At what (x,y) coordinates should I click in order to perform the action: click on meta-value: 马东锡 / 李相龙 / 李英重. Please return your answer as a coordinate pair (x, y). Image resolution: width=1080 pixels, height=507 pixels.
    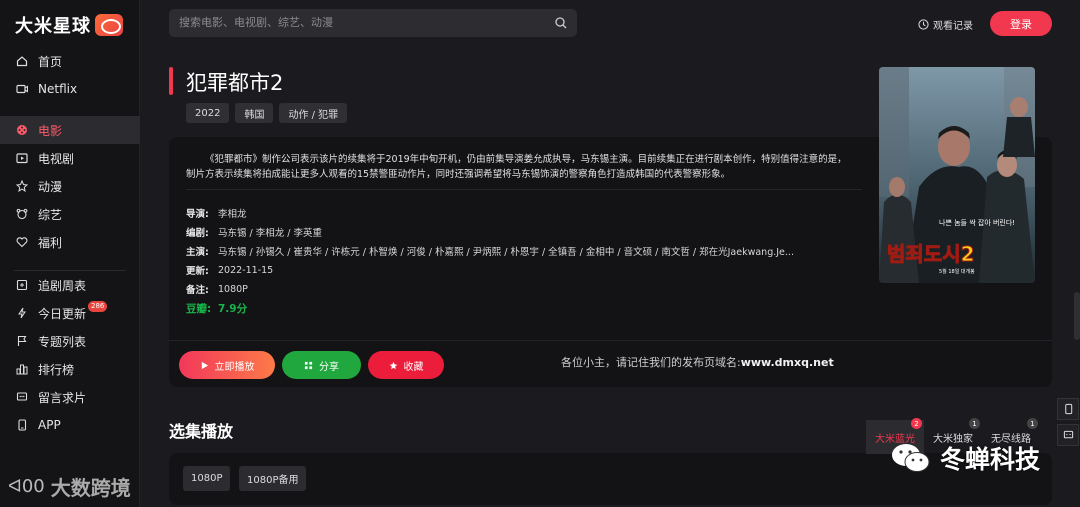
    Looking at the image, I should click on (270, 232).